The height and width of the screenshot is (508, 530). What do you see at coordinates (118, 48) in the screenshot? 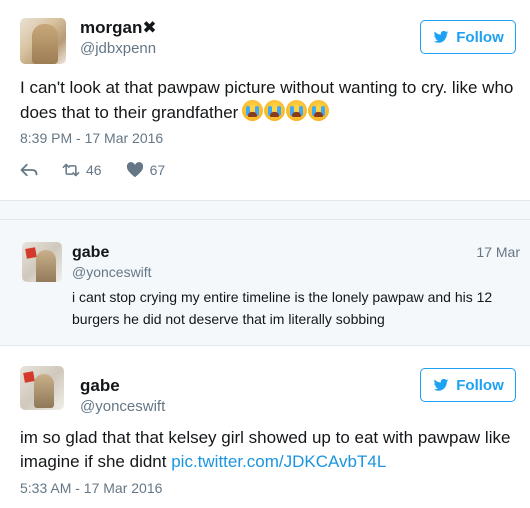
I see `user-handle: @jdbxpenn` at bounding box center [118, 48].